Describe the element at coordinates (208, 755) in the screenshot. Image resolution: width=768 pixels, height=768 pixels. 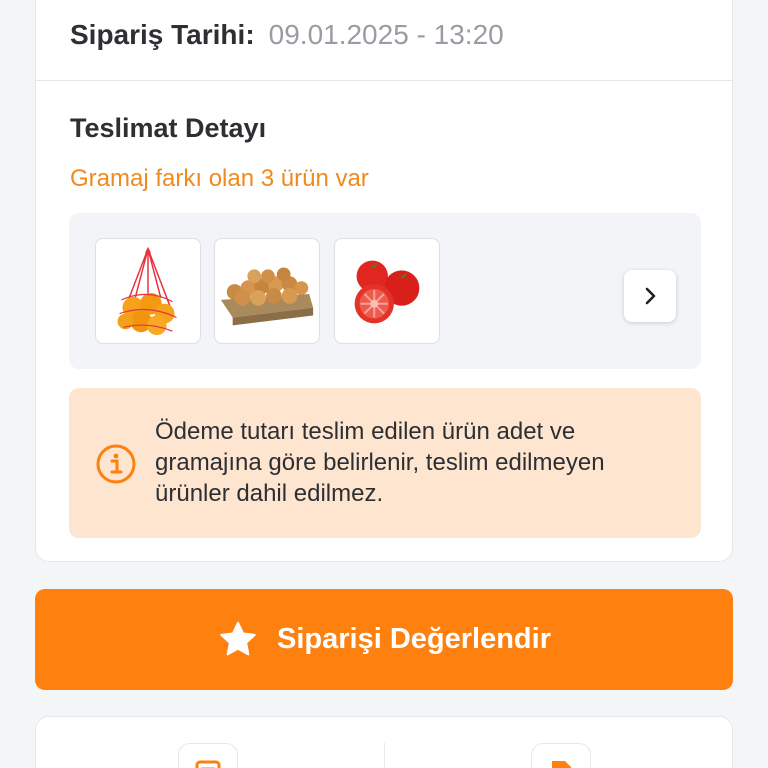
I see `receipt-button` at that location.